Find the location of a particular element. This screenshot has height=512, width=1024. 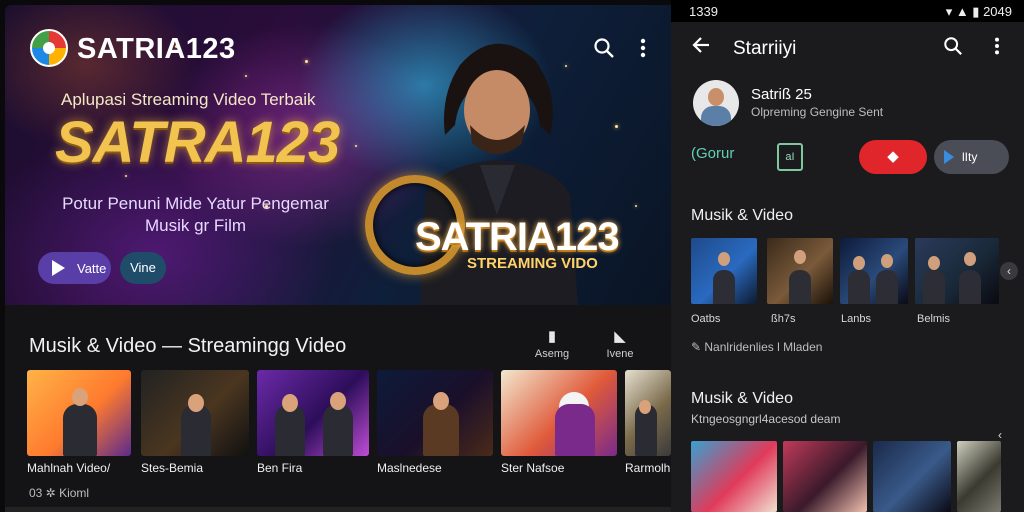

hero-brand-sub: STREAMING VIDO is located at coordinates (532, 263).